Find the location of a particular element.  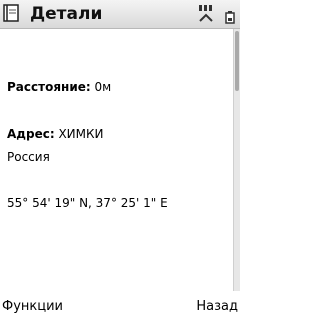

address-label: Адрес: is located at coordinates (31, 134).